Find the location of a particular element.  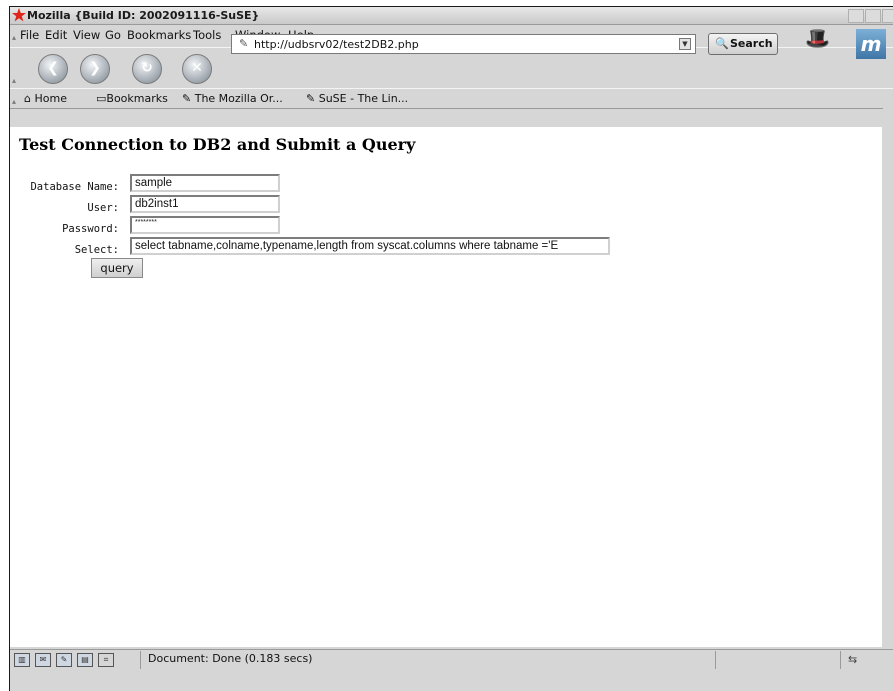

url-history-dropdown-icon: ▼ is located at coordinates (685, 44).